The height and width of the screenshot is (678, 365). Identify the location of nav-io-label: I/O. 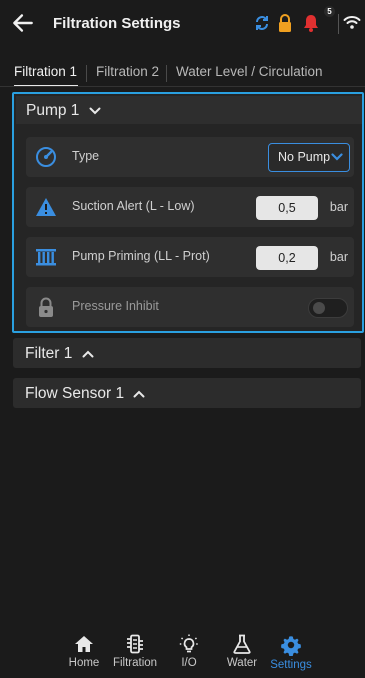
(189, 663).